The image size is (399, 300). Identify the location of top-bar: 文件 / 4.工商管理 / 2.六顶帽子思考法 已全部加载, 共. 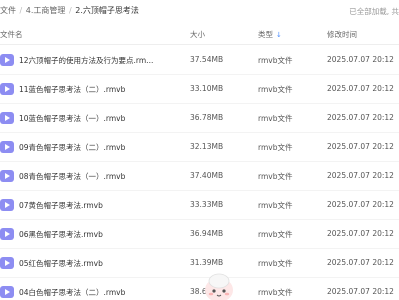
(199, 11).